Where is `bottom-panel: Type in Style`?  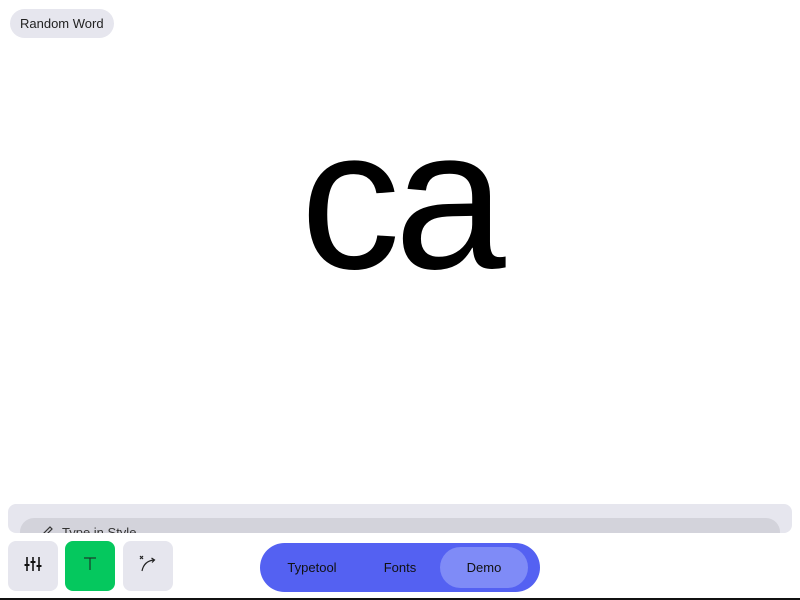 bottom-panel: Type in Style is located at coordinates (400, 518).